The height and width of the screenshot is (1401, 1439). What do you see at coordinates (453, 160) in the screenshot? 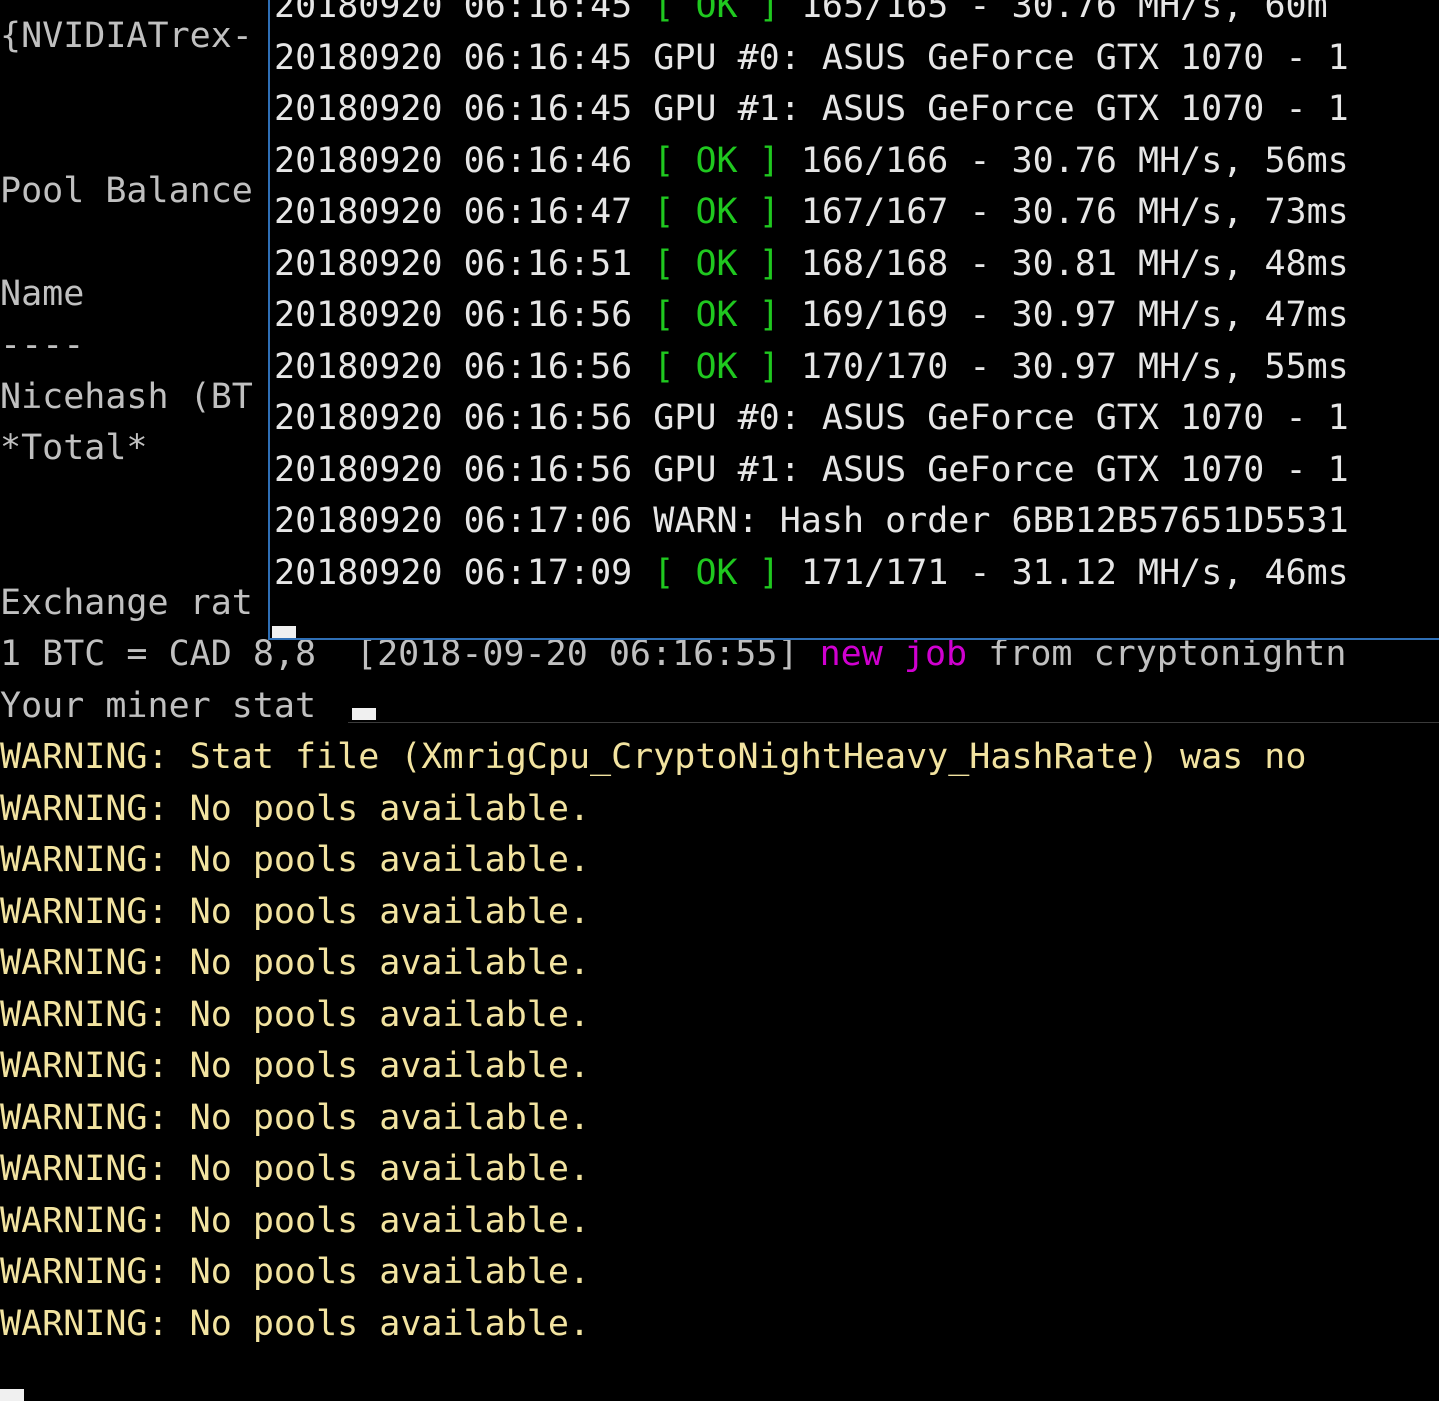
I see `log-timestamp: 20180920 06:16:46` at bounding box center [453, 160].